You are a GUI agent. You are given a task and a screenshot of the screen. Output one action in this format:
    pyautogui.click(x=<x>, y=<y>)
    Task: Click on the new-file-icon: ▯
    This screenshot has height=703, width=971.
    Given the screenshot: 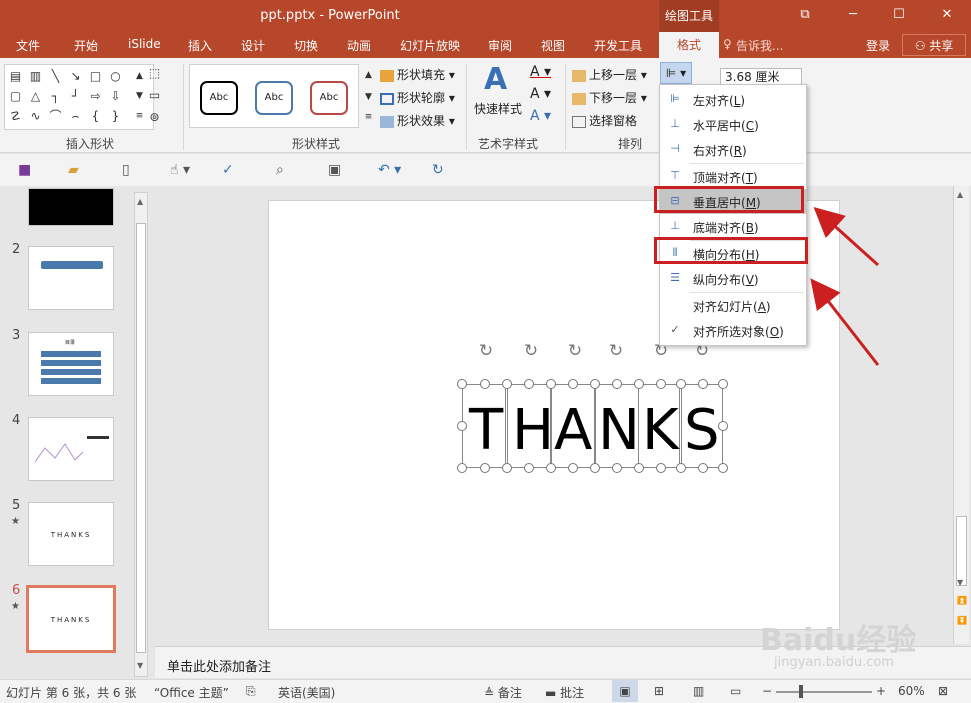 What is the action you would take?
    pyautogui.click(x=126, y=170)
    